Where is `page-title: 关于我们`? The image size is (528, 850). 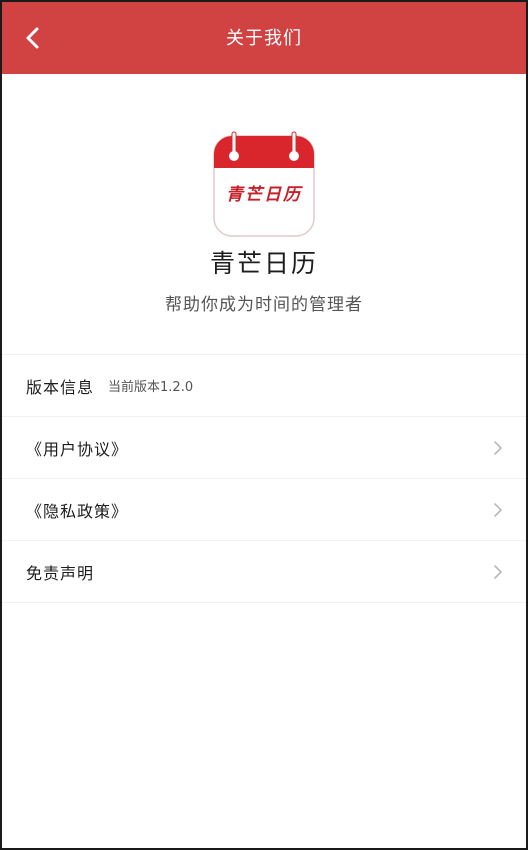 page-title: 关于我们 is located at coordinates (264, 38).